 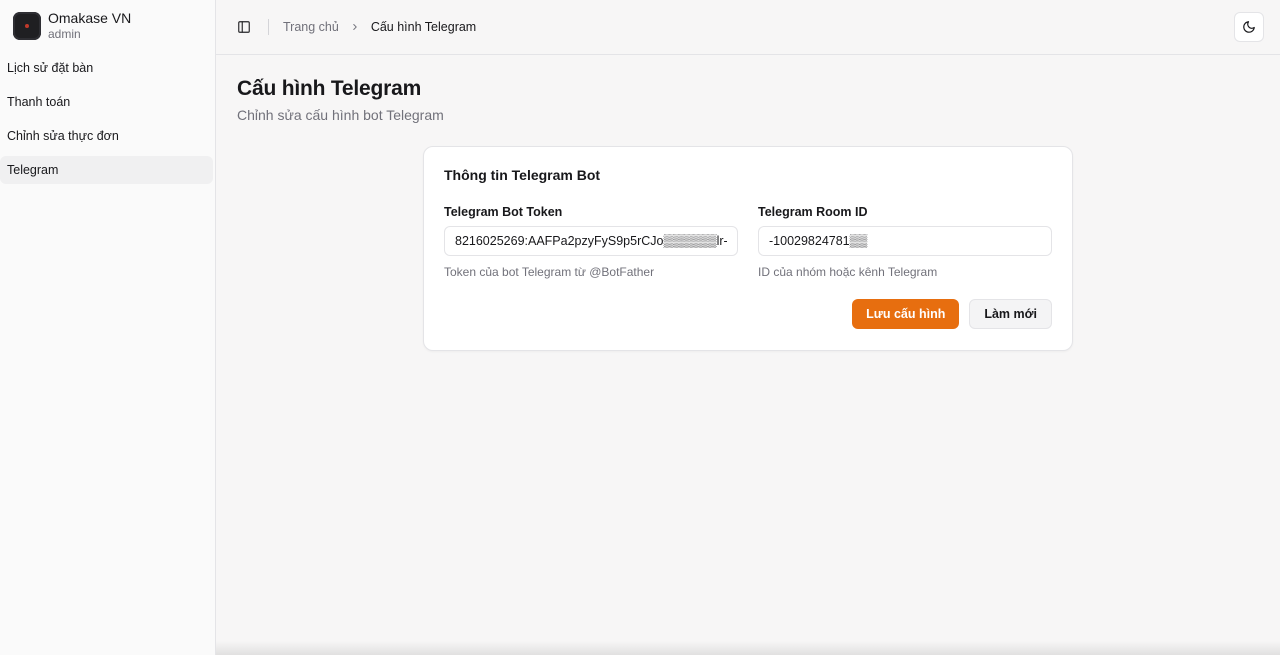 I want to click on room-id-hint: ID của nhóm hoặc kênh Telegram, so click(x=848, y=272).